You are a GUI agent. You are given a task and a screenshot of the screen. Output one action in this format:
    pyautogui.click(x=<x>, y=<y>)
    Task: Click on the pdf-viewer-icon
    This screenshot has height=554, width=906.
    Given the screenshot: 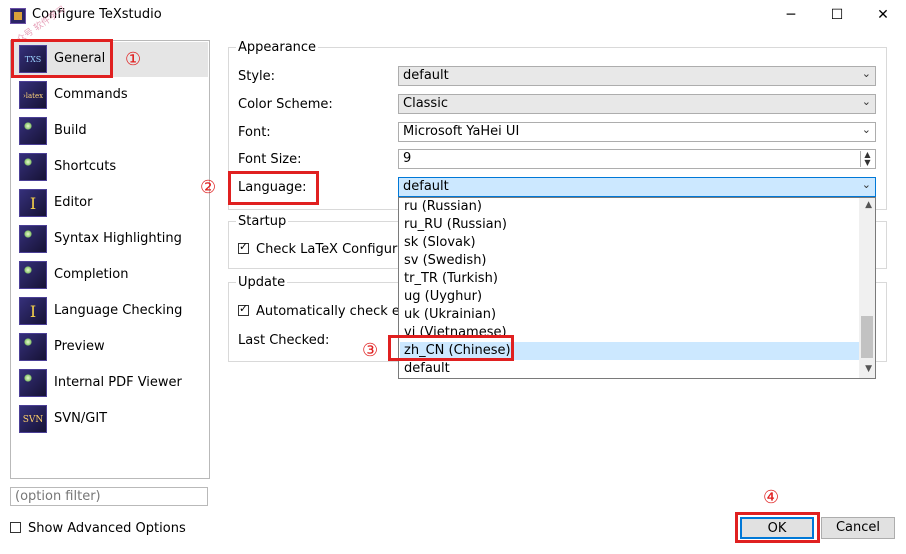 What is the action you would take?
    pyautogui.click(x=33, y=383)
    